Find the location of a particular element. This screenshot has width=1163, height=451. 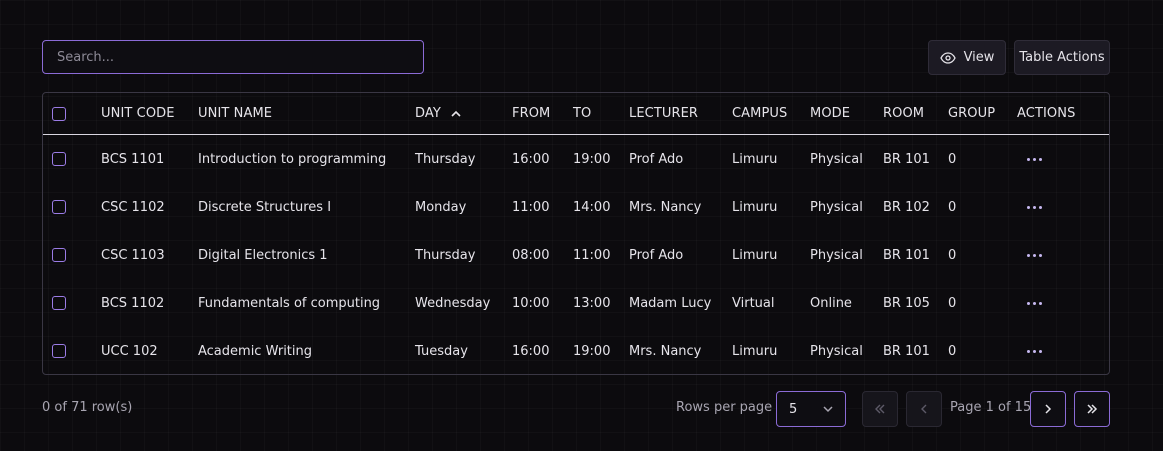

column-header-campus: CAMPUS is located at coordinates (759, 113).